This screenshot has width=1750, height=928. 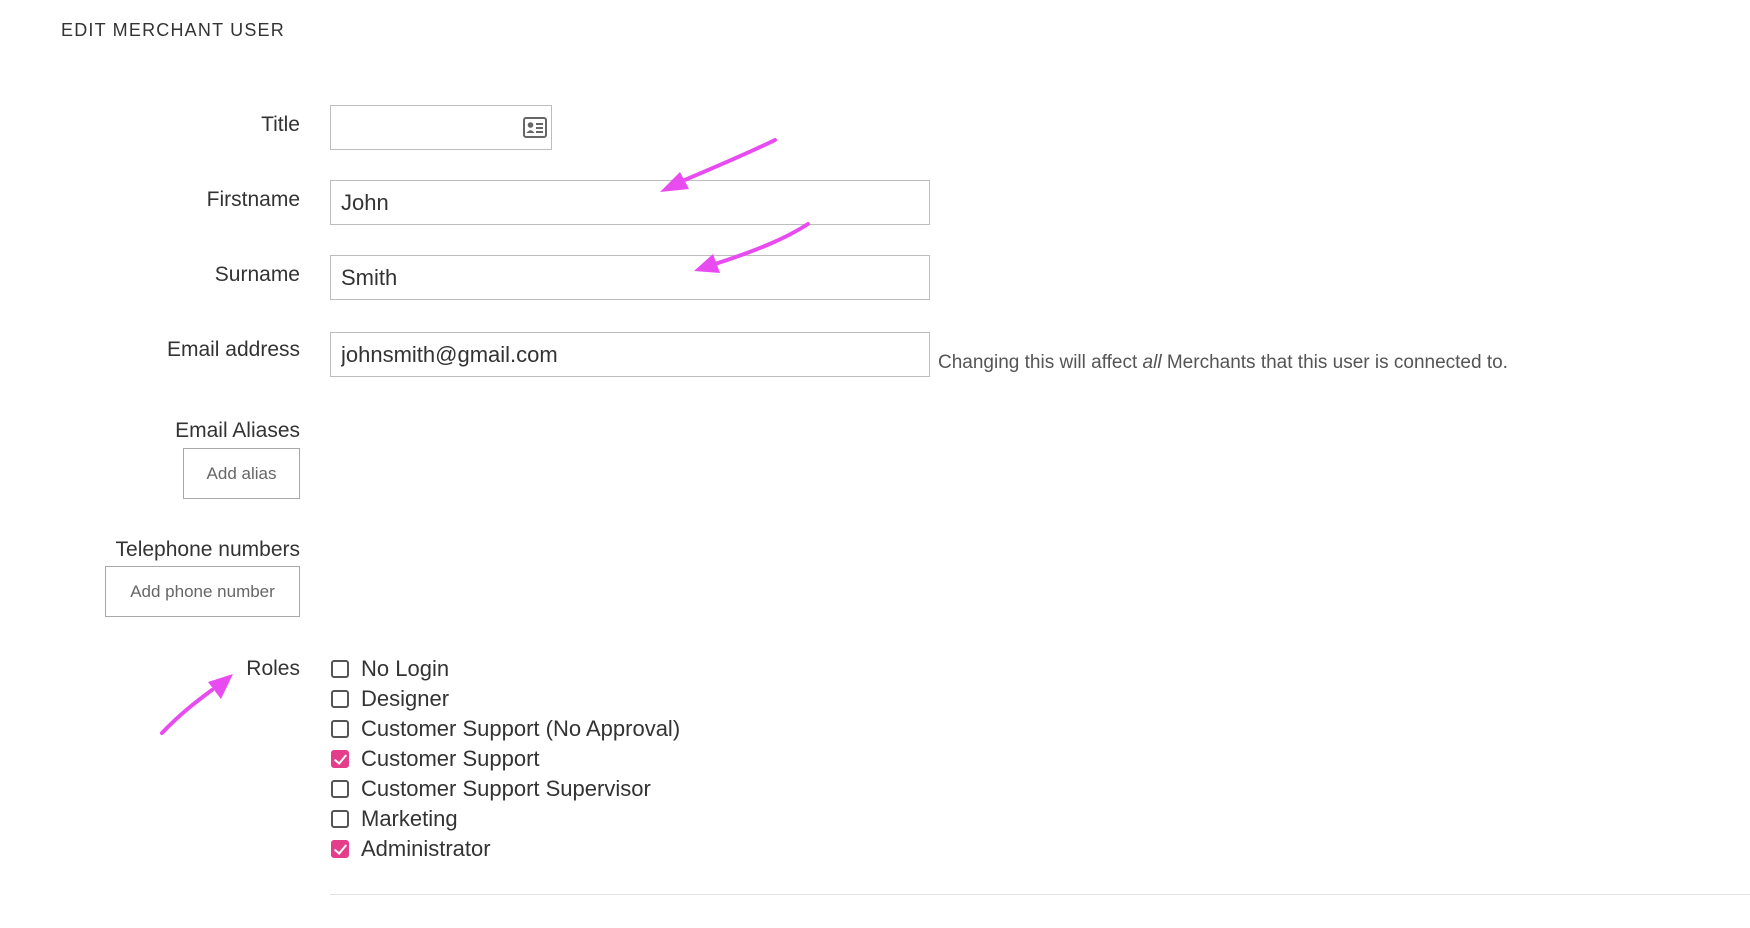 I want to click on role-row: Customer Support Supervisor, so click(x=491, y=789).